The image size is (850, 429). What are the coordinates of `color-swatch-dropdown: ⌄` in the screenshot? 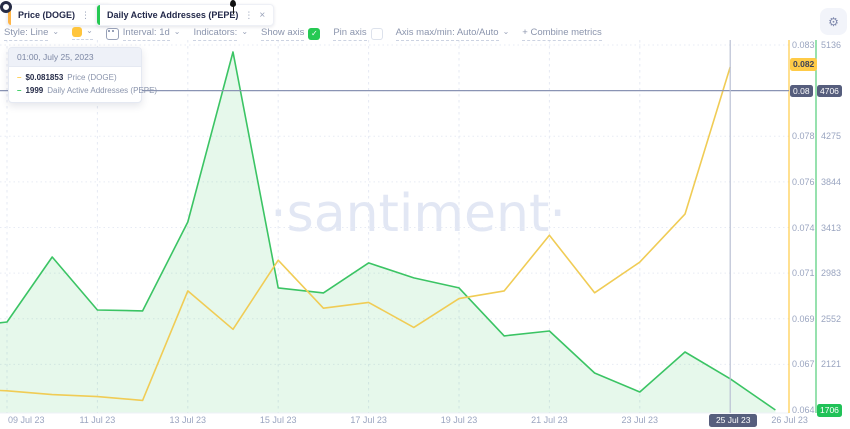 It's located at (82, 32).